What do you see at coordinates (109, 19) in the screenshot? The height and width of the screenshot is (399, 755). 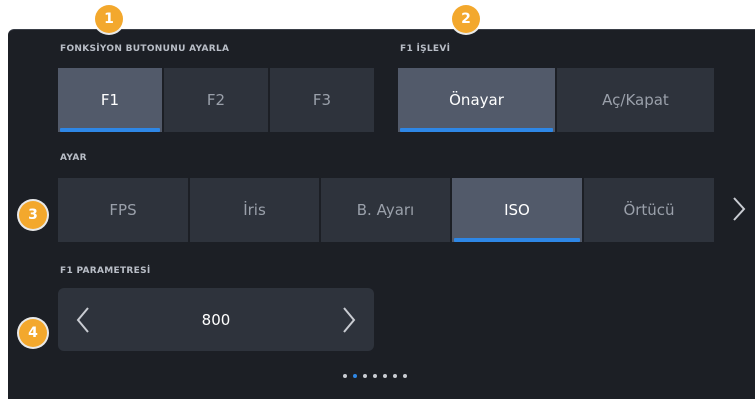 I see `callout-marker-1: 1` at bounding box center [109, 19].